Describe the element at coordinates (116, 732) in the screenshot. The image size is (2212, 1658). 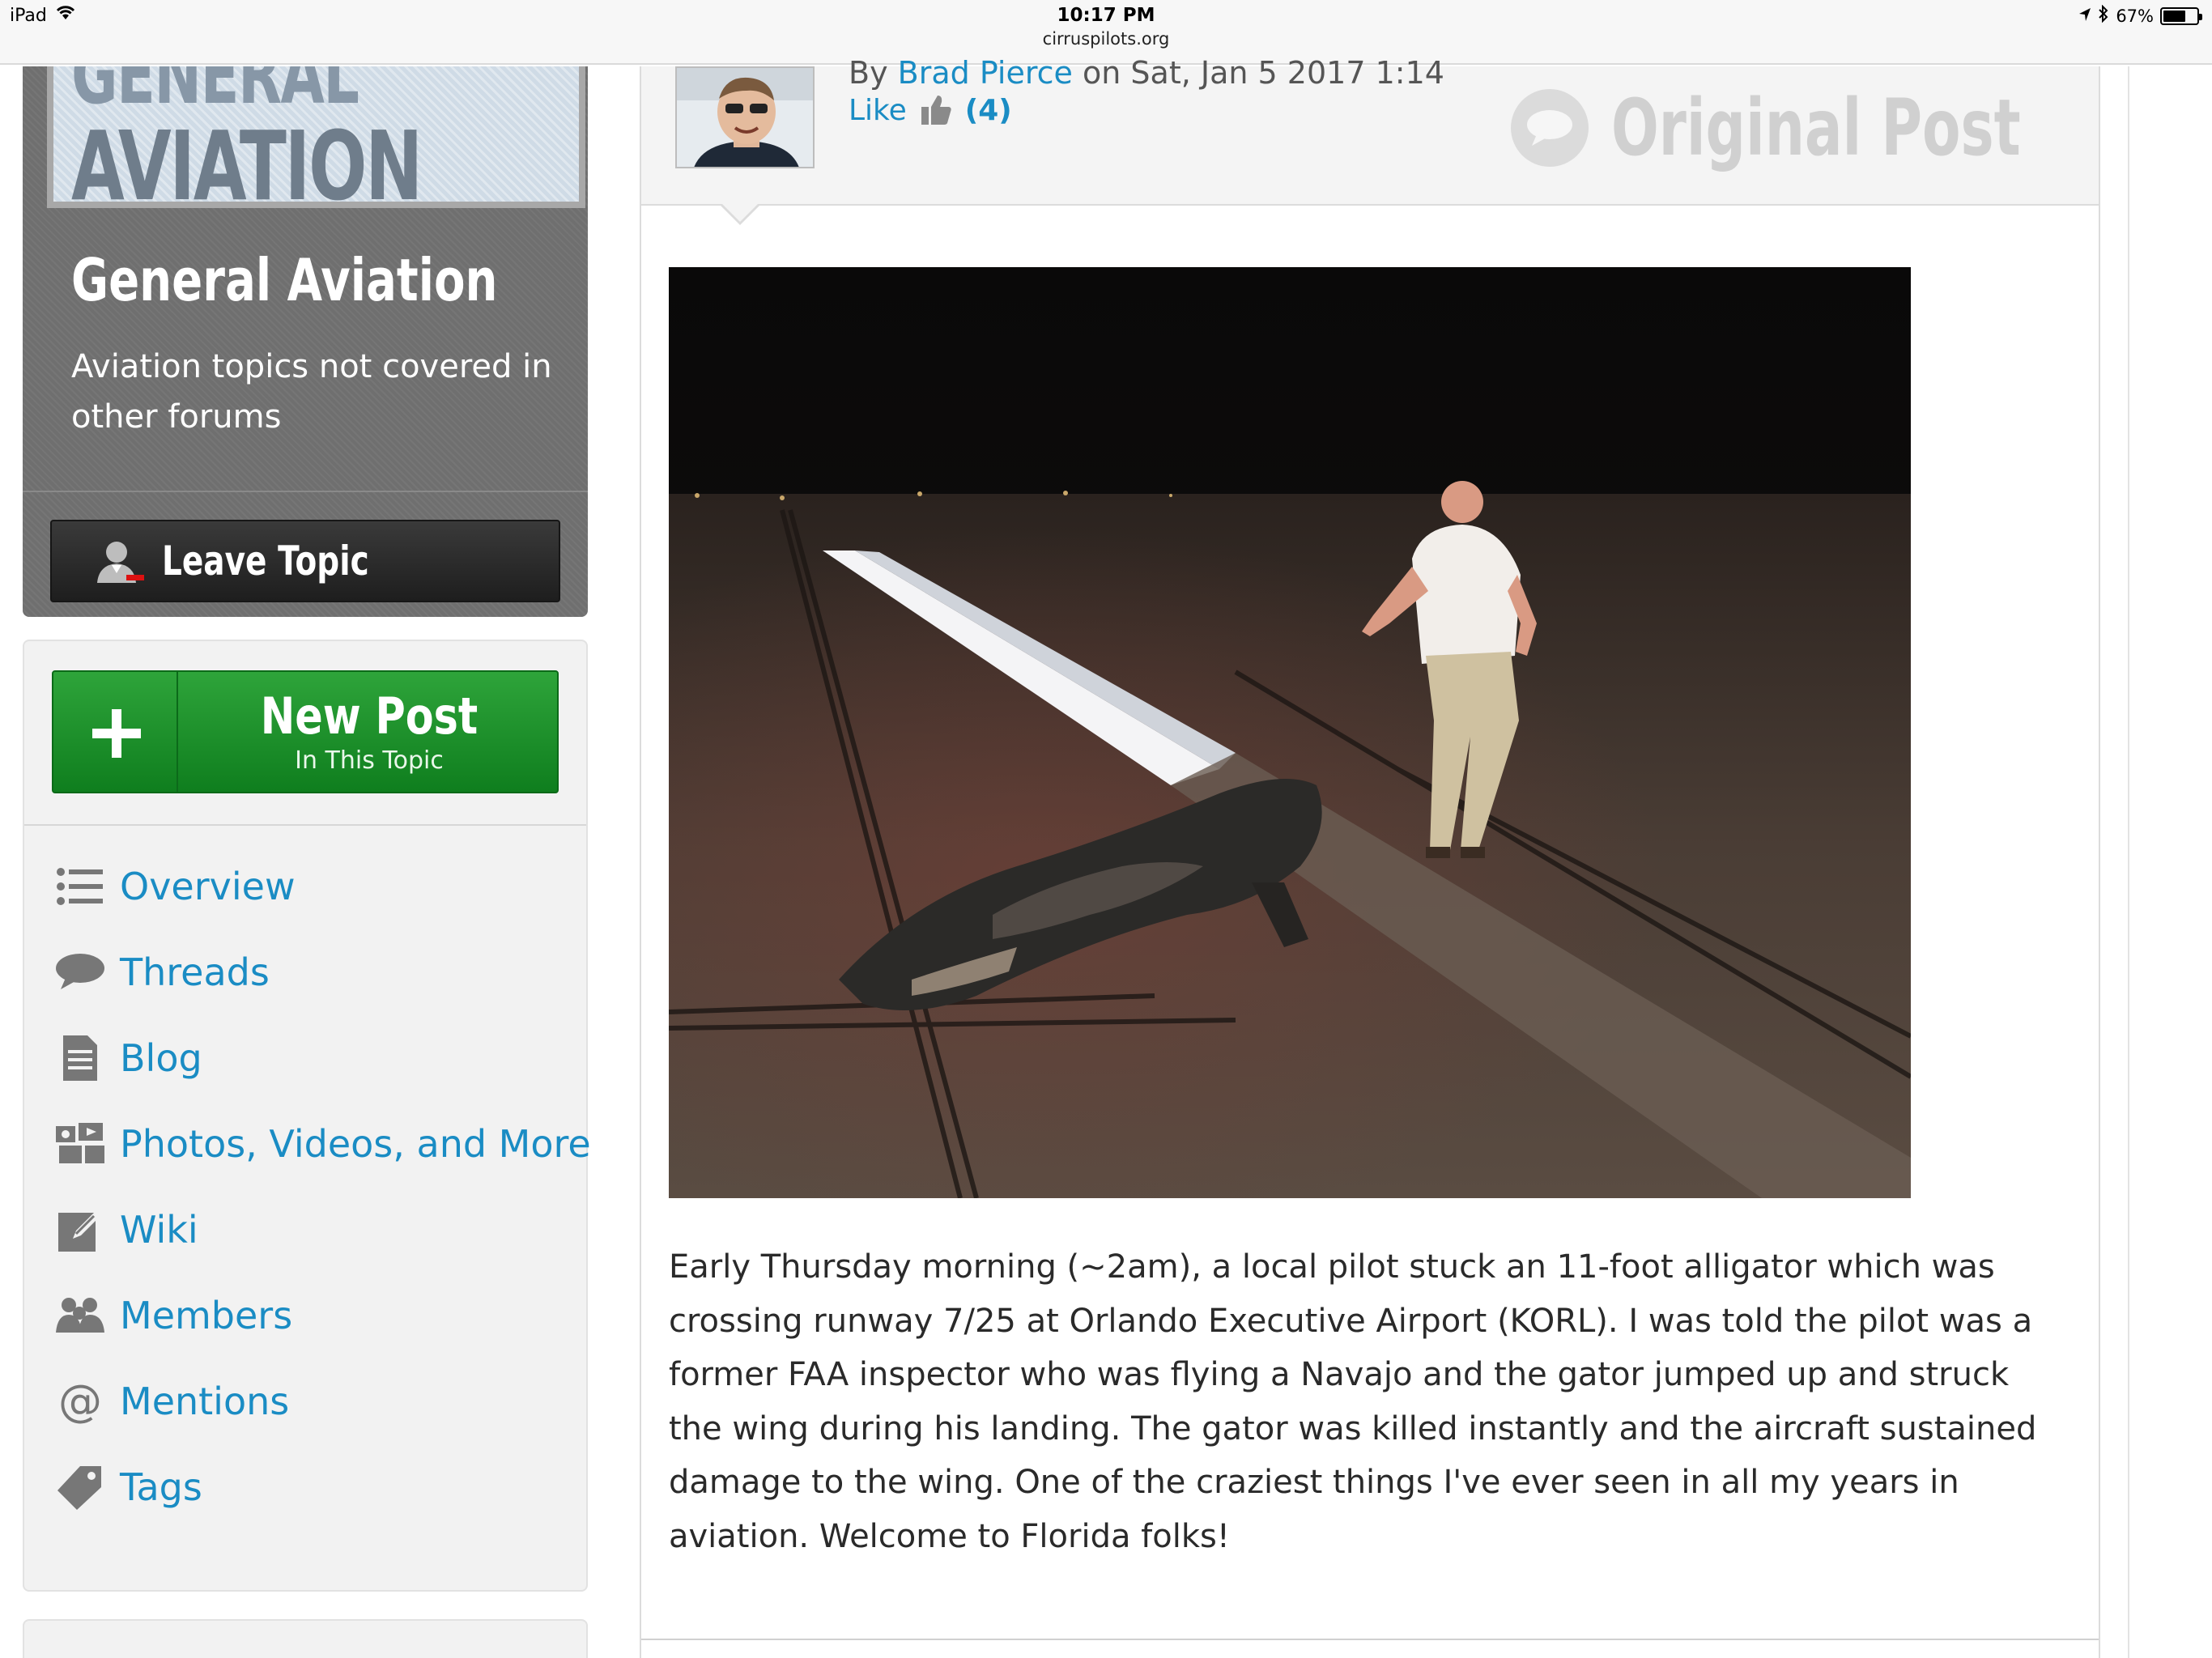
I see `plus-icon` at that location.